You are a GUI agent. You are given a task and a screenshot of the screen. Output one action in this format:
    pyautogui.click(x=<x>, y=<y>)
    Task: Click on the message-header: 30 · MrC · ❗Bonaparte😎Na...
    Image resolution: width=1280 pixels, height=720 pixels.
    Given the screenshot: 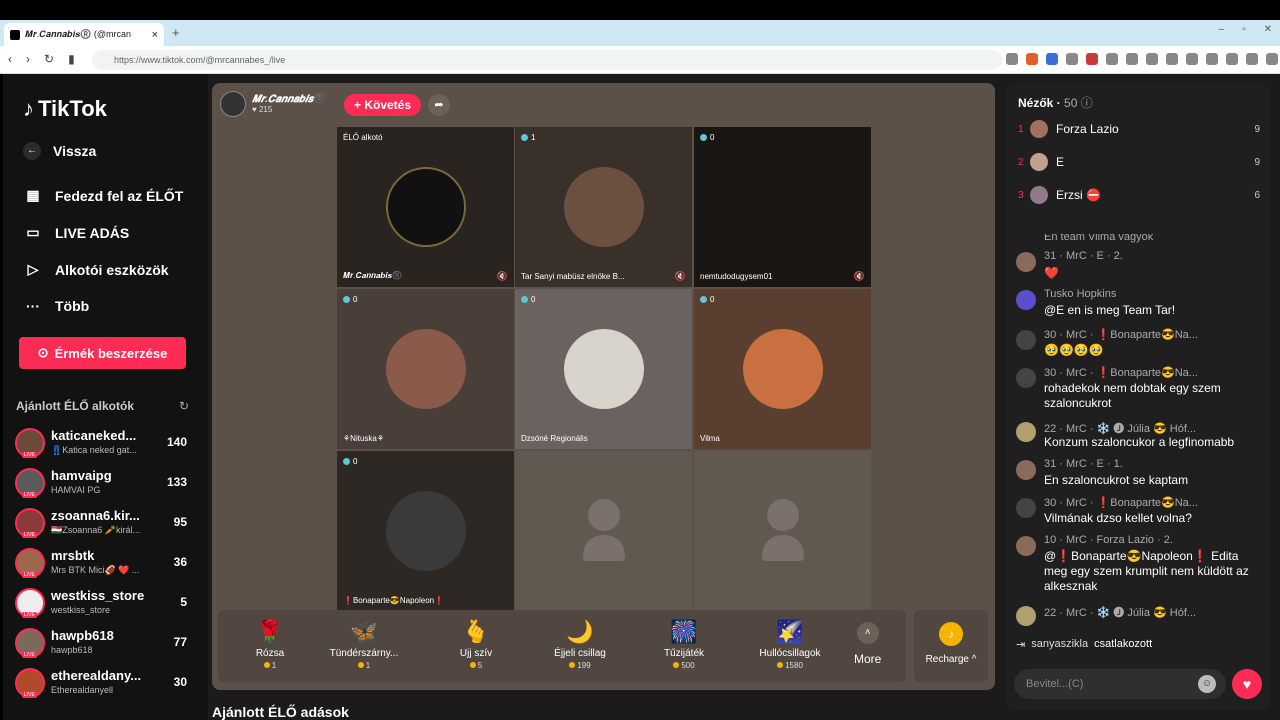 What is the action you would take?
    pyautogui.click(x=1121, y=335)
    